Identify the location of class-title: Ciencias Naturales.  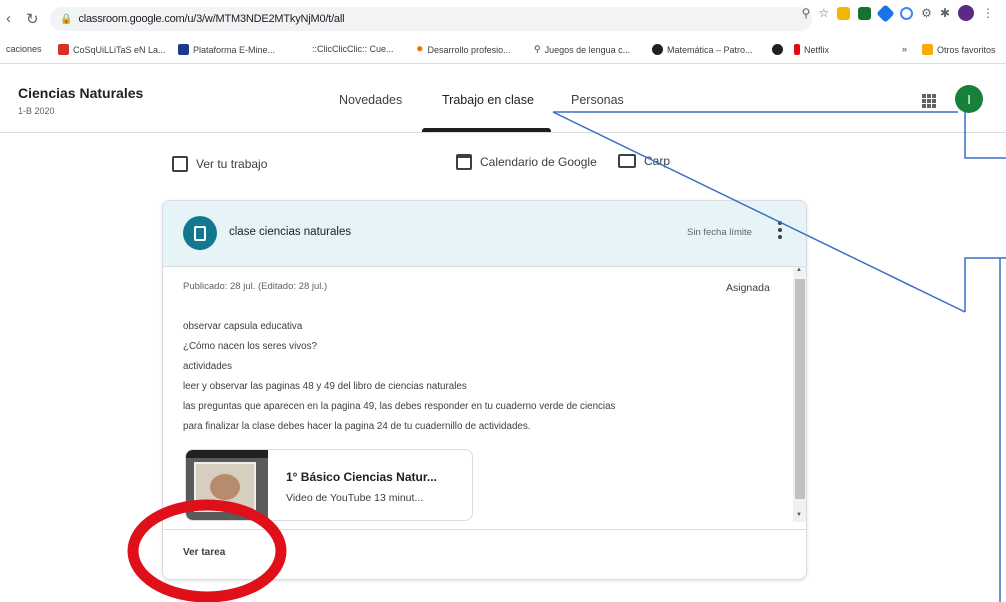
(80, 93).